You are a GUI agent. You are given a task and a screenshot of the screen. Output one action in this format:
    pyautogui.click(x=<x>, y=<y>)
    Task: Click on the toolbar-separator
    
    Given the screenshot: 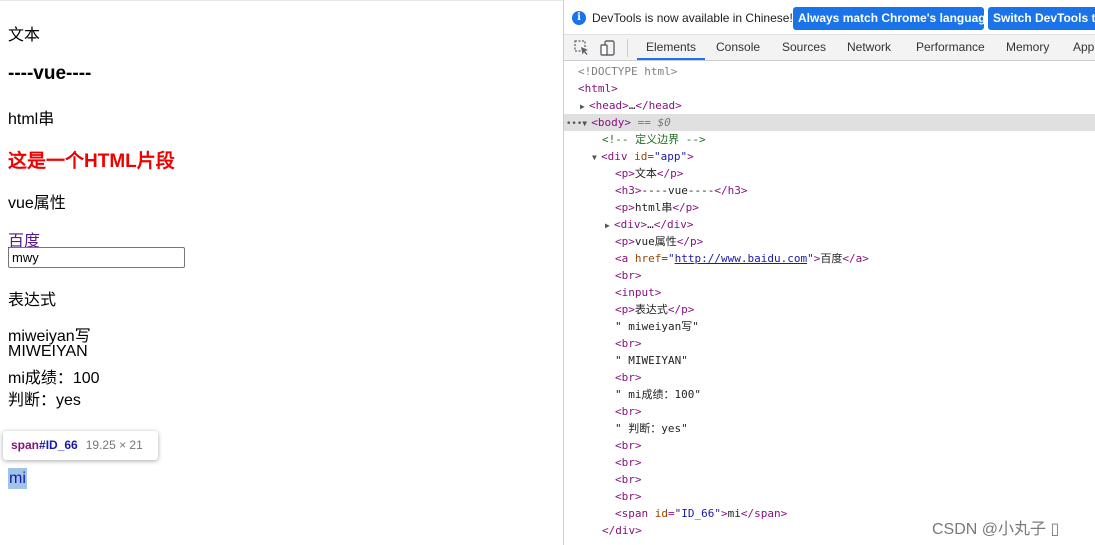 What is the action you would take?
    pyautogui.click(x=627, y=48)
    